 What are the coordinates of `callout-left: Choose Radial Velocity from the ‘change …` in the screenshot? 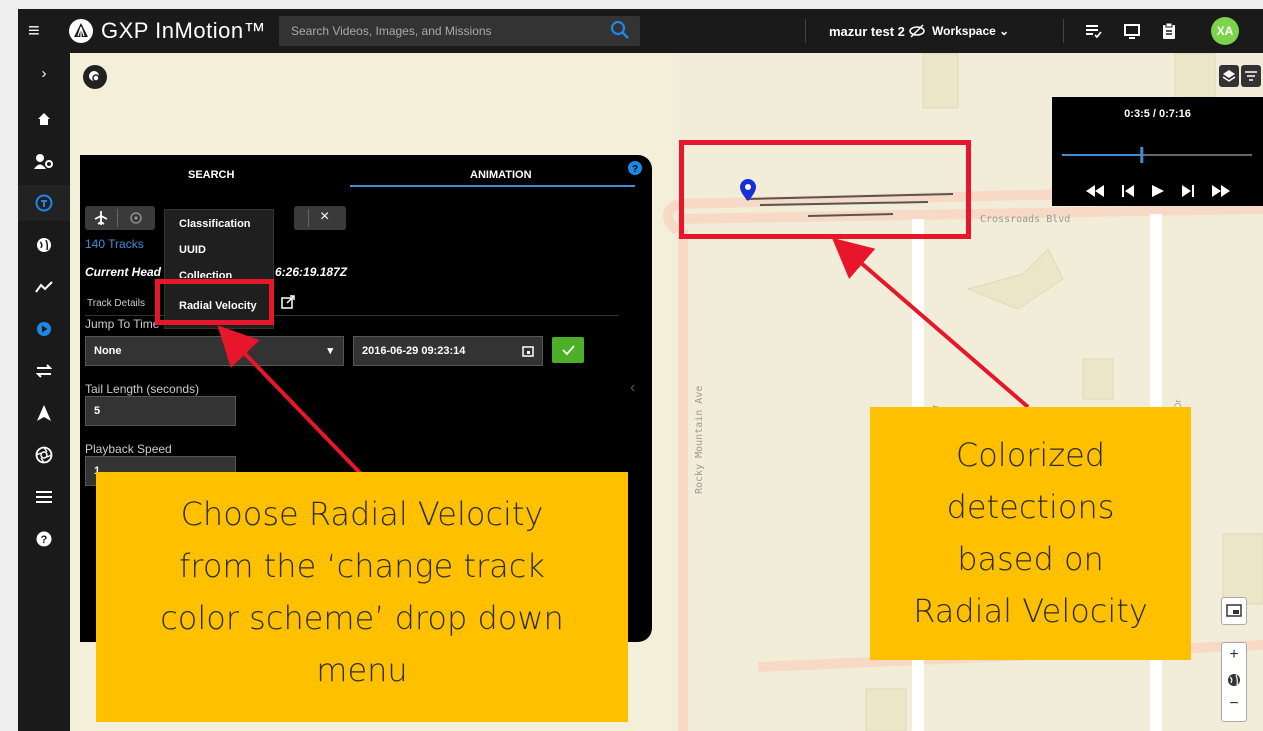 It's located at (362, 597).